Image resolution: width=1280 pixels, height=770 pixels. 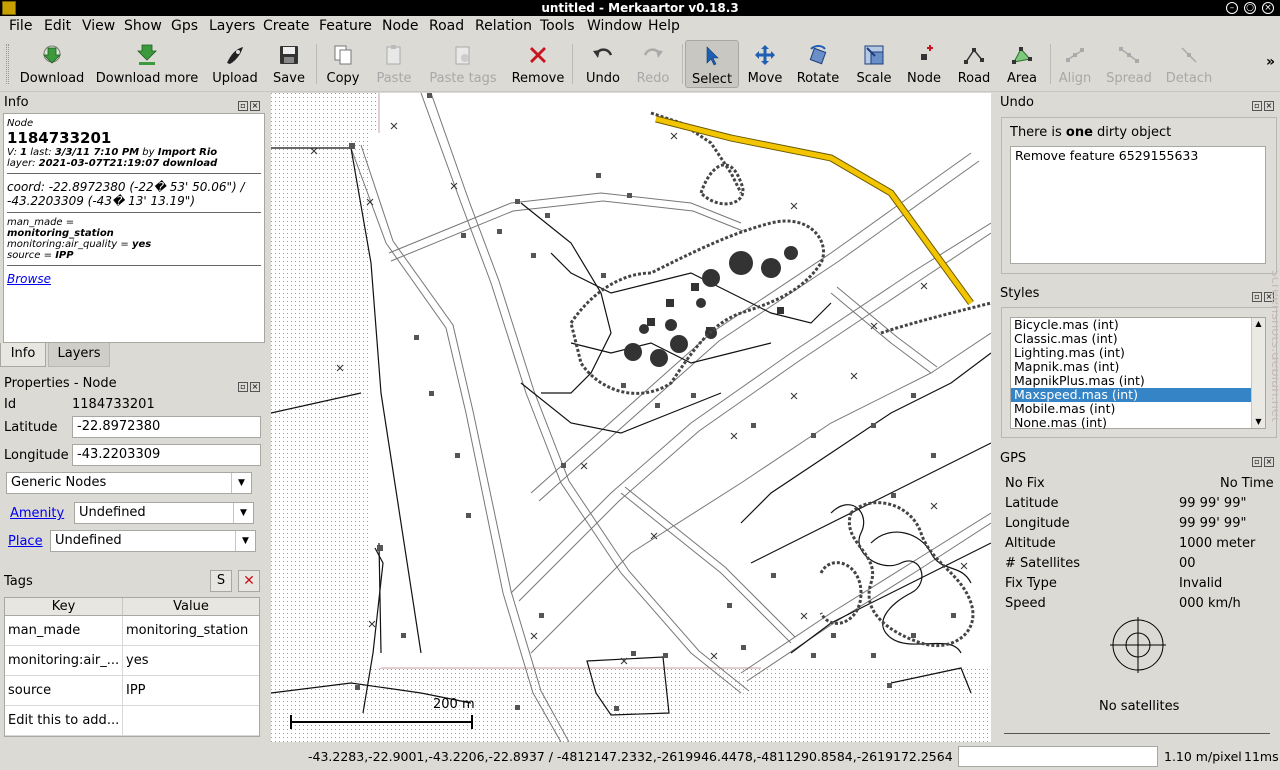 What do you see at coordinates (1189, 64) in the screenshot?
I see `detach-button: Detach` at bounding box center [1189, 64].